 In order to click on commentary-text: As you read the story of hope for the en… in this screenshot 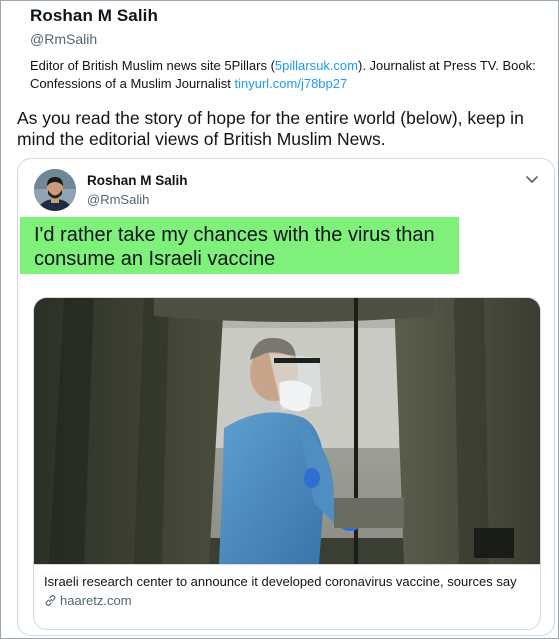, I will do `click(270, 128)`.